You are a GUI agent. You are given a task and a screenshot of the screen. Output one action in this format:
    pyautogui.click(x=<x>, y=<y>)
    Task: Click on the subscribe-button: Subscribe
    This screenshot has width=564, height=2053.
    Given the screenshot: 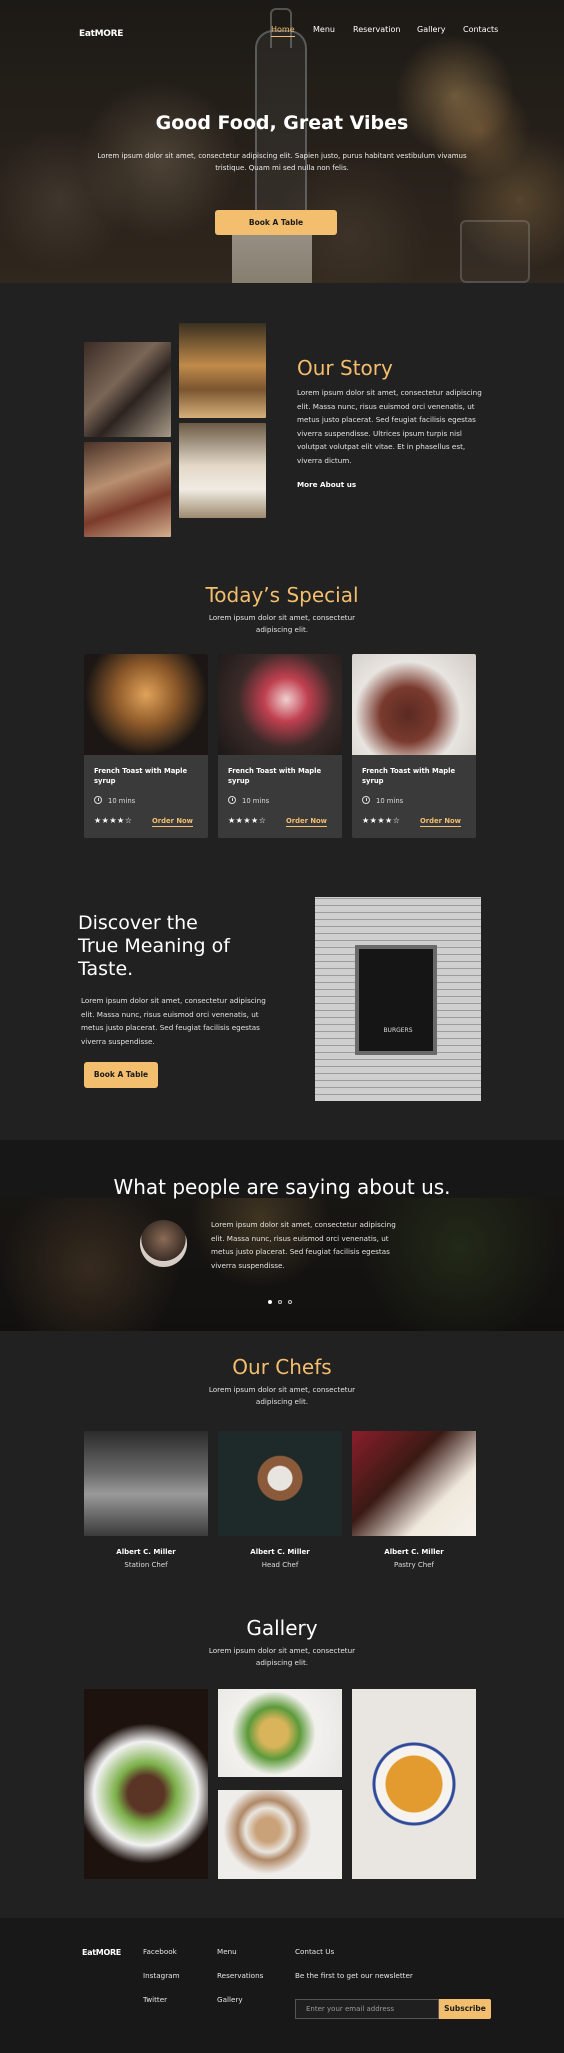 What is the action you would take?
    pyautogui.click(x=465, y=2009)
    